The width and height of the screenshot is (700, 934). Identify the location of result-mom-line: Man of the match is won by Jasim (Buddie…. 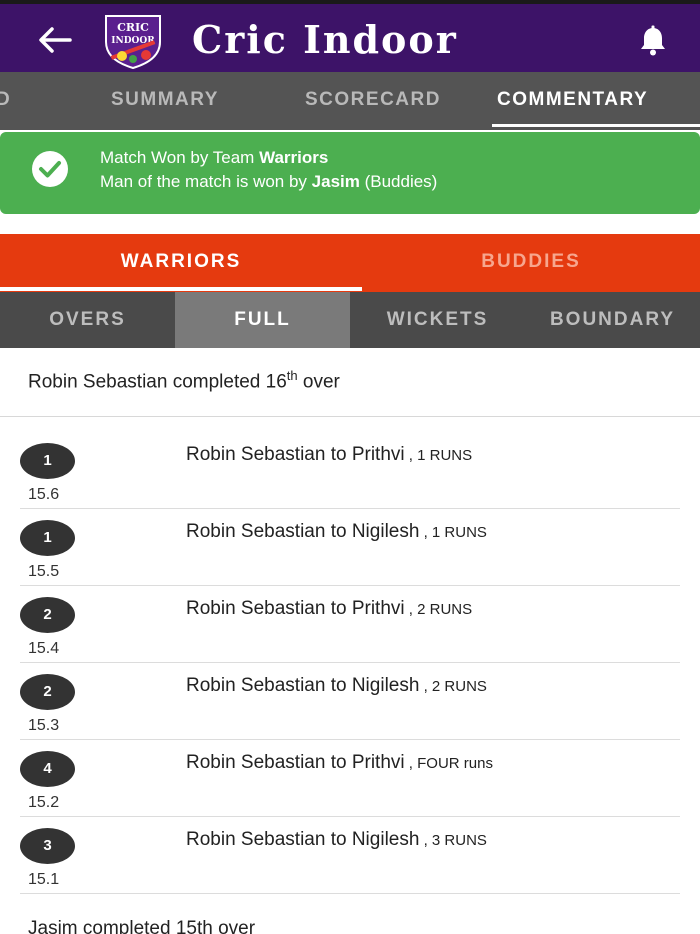
(268, 182).